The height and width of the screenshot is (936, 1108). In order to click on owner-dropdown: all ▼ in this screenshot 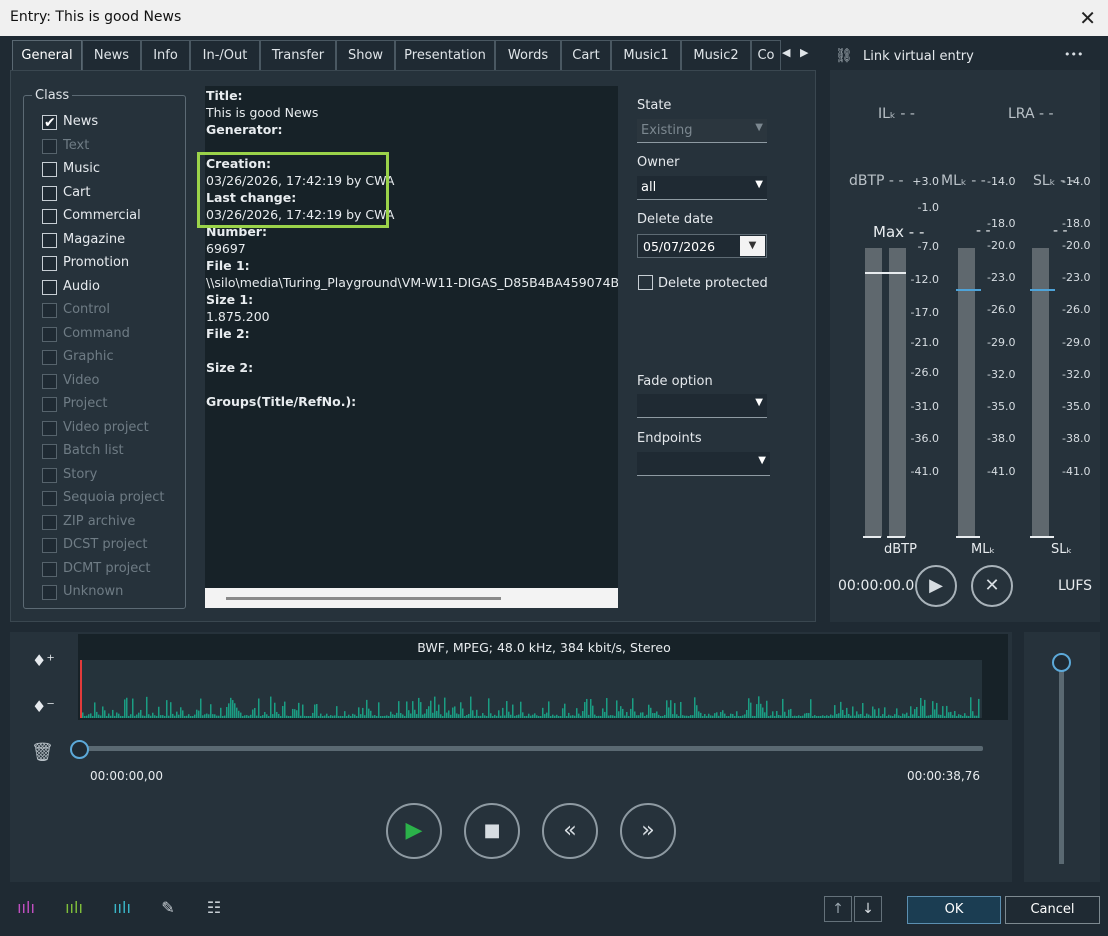, I will do `click(702, 188)`.